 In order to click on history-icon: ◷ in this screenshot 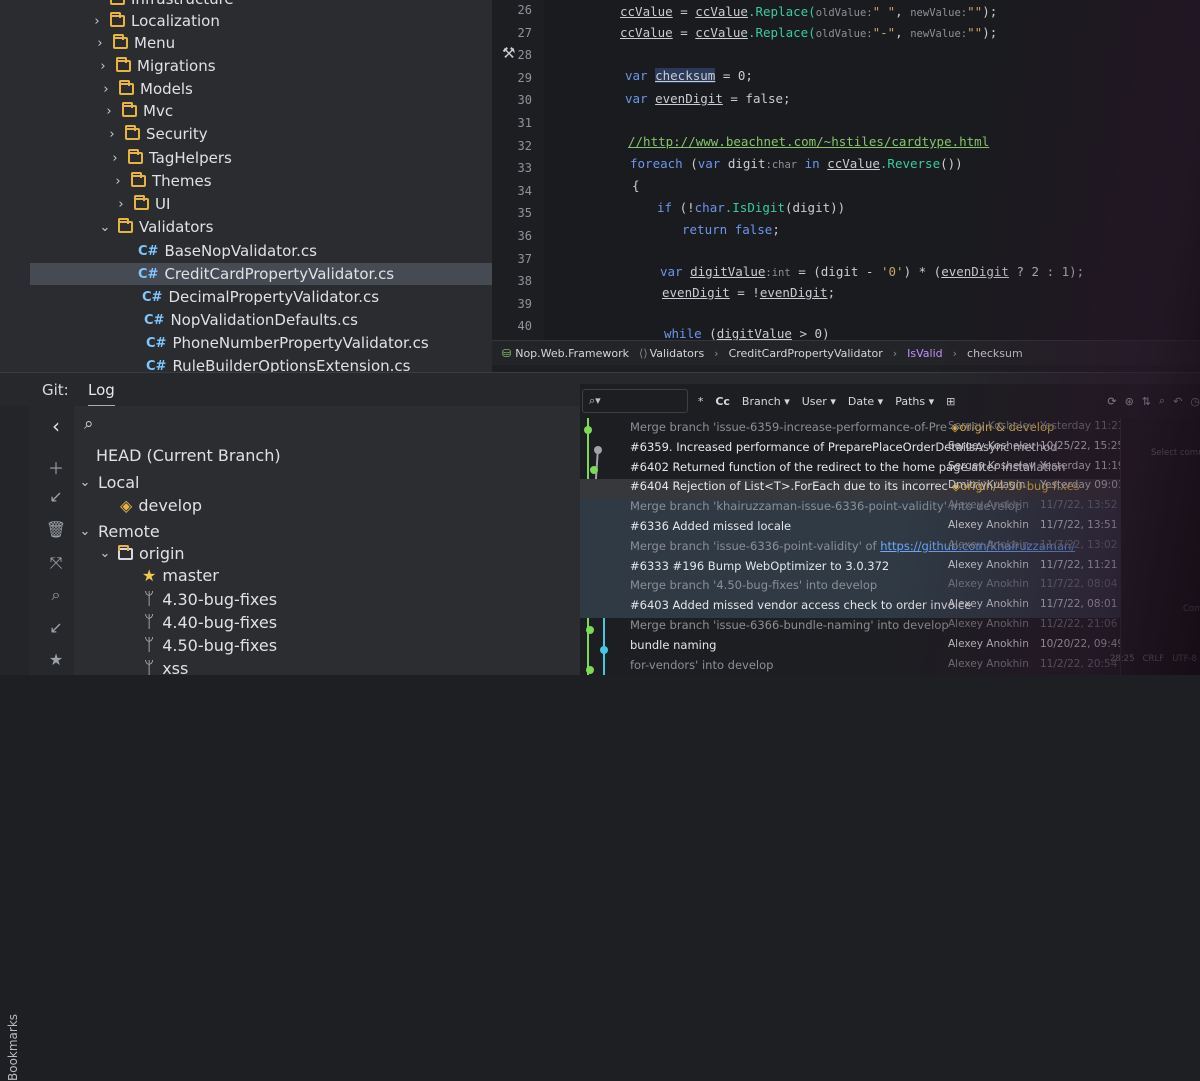, I will do `click(1195, 401)`.